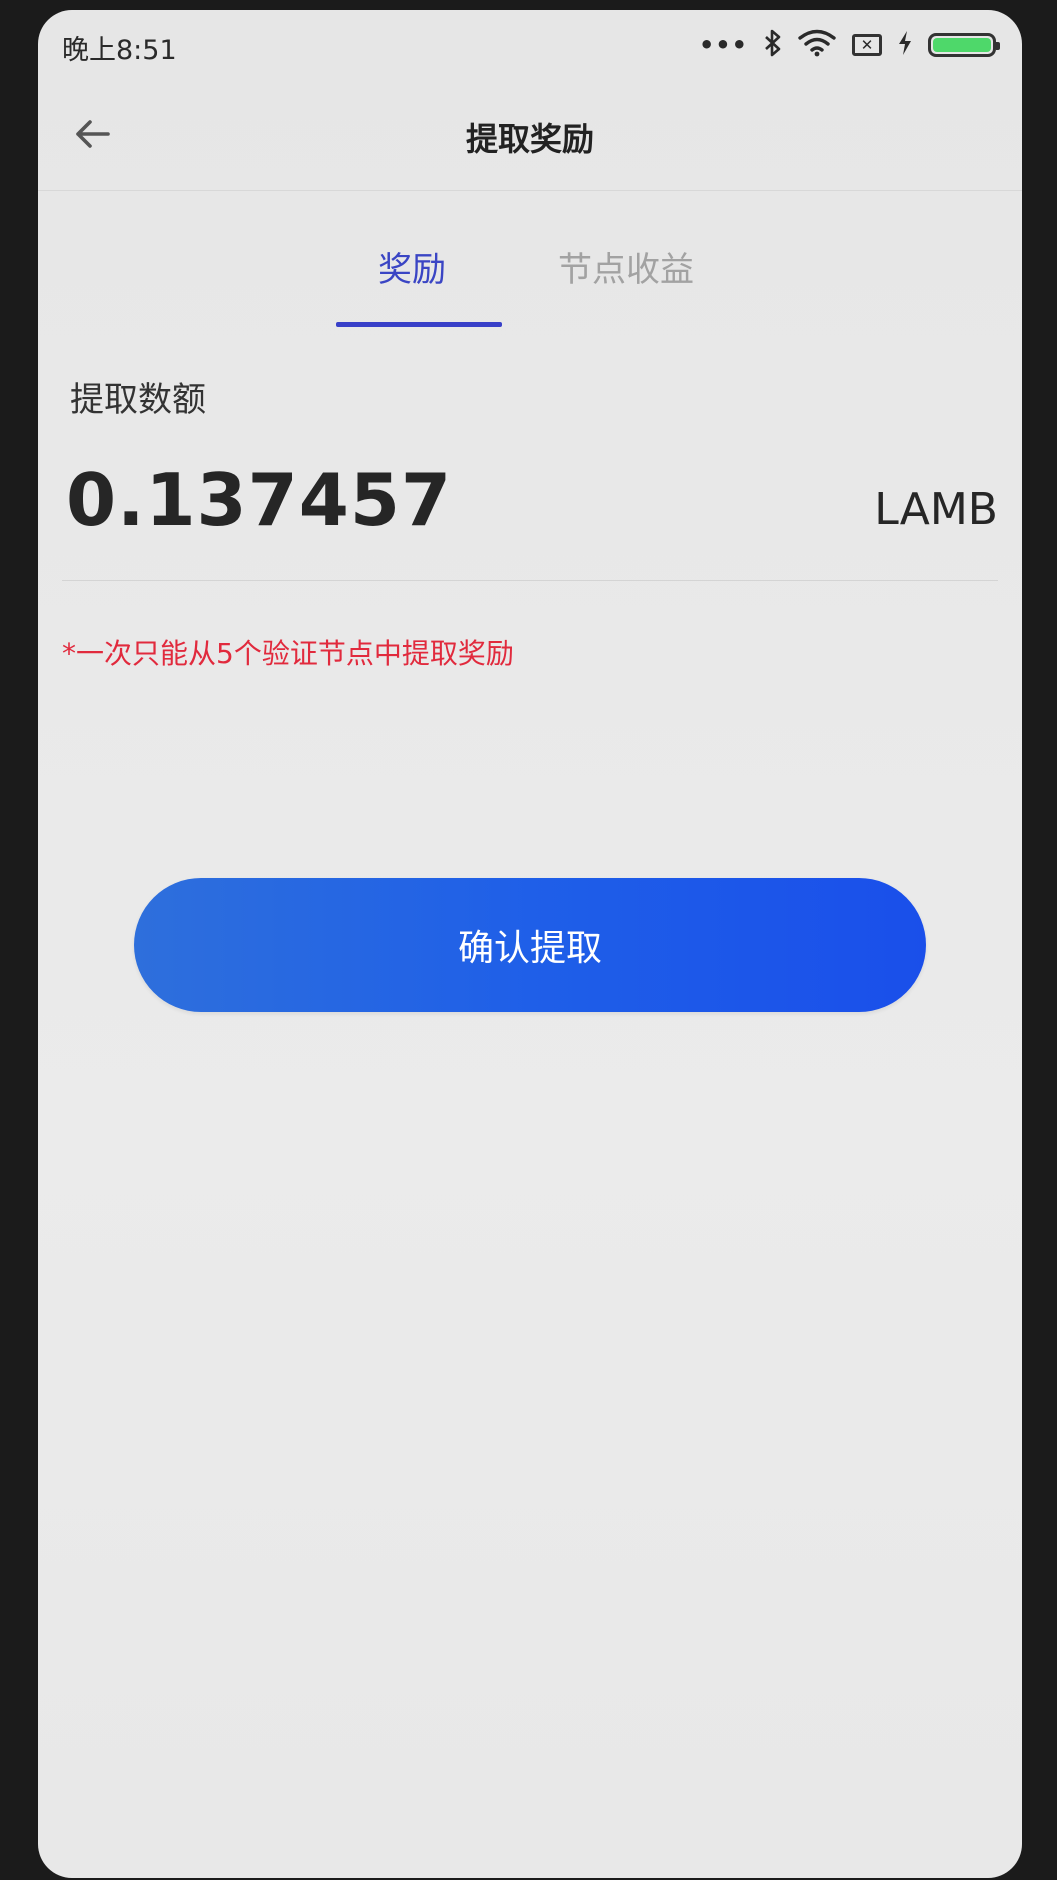 The width and height of the screenshot is (1057, 1880). Describe the element at coordinates (530, 580) in the screenshot. I see `amount-divider` at that location.